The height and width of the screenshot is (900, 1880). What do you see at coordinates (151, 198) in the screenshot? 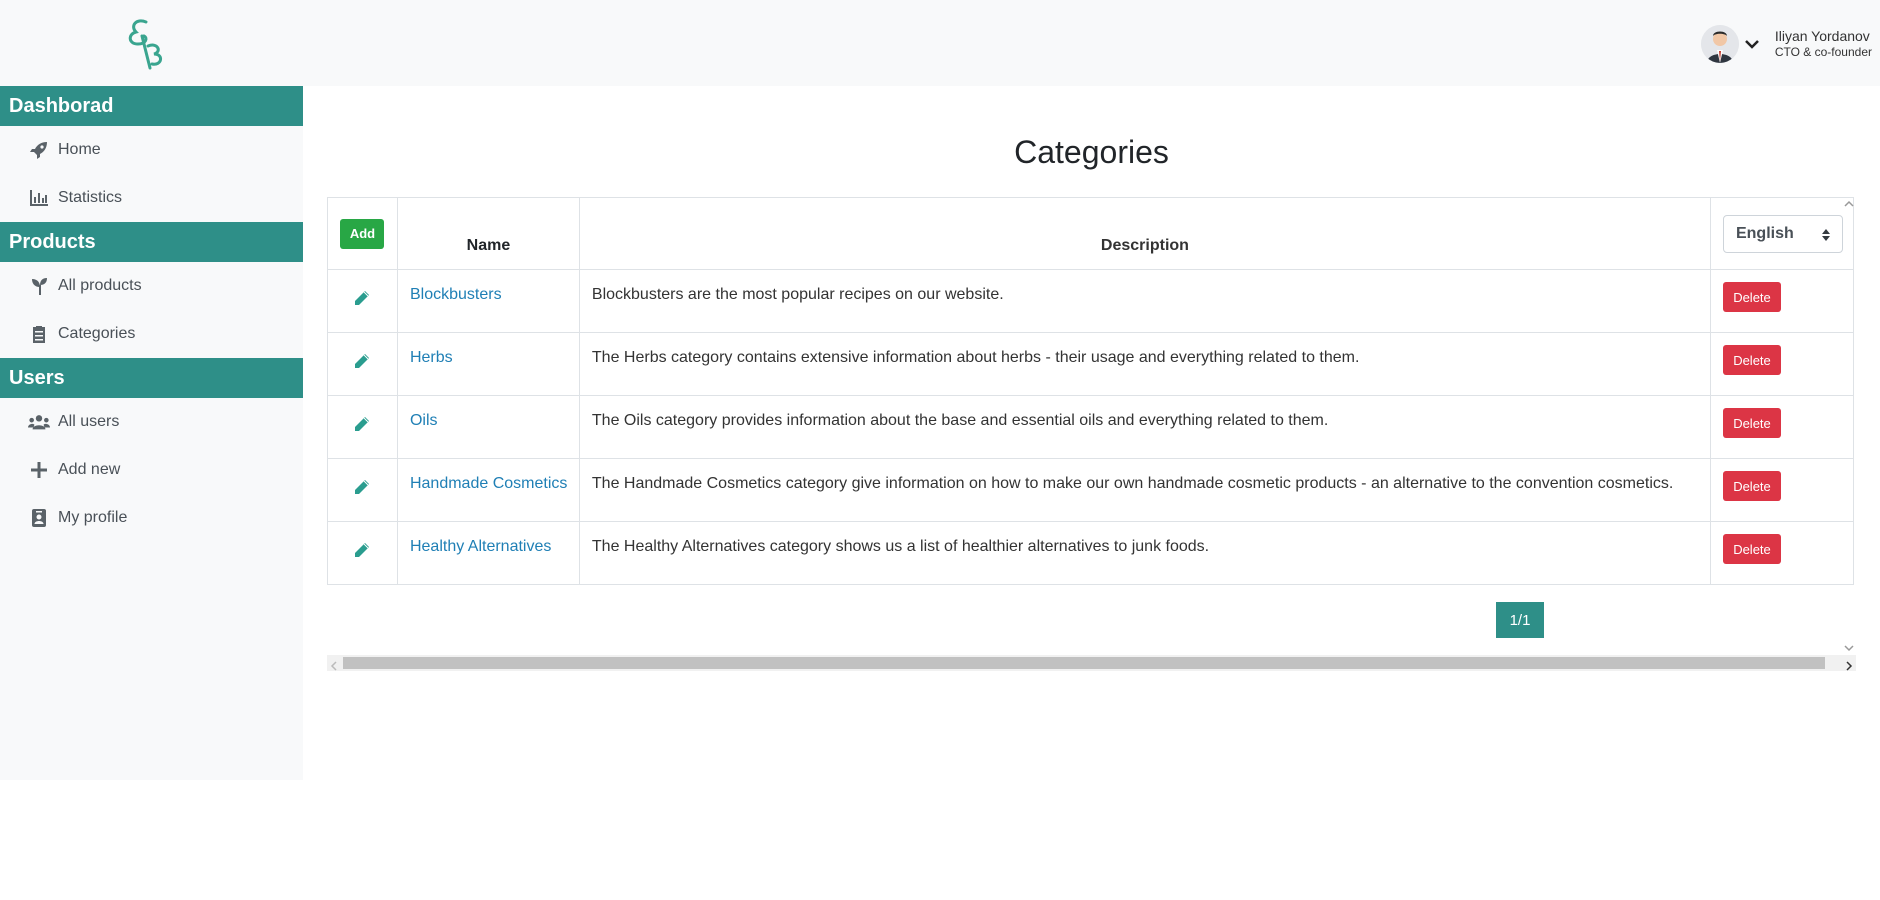
I see `sidebar-item-statistics: Statistics` at bounding box center [151, 198].